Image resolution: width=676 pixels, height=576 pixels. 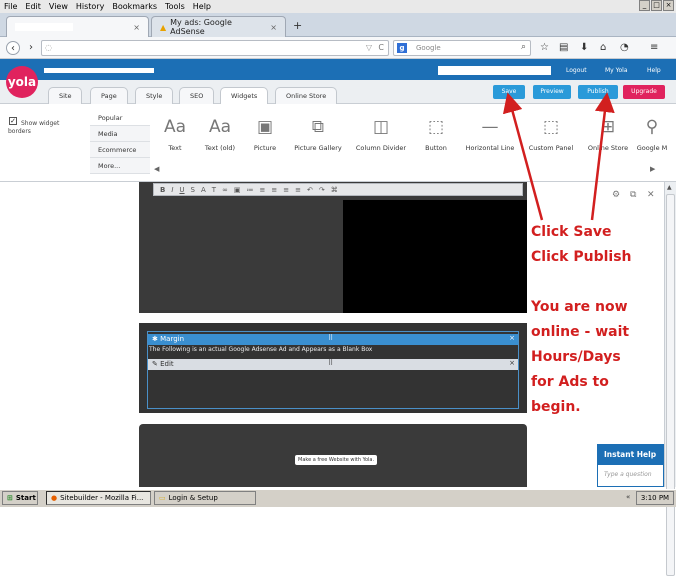 What do you see at coordinates (580, 332) in the screenshot?
I see `annotation-line-4: online - wait` at bounding box center [580, 332].